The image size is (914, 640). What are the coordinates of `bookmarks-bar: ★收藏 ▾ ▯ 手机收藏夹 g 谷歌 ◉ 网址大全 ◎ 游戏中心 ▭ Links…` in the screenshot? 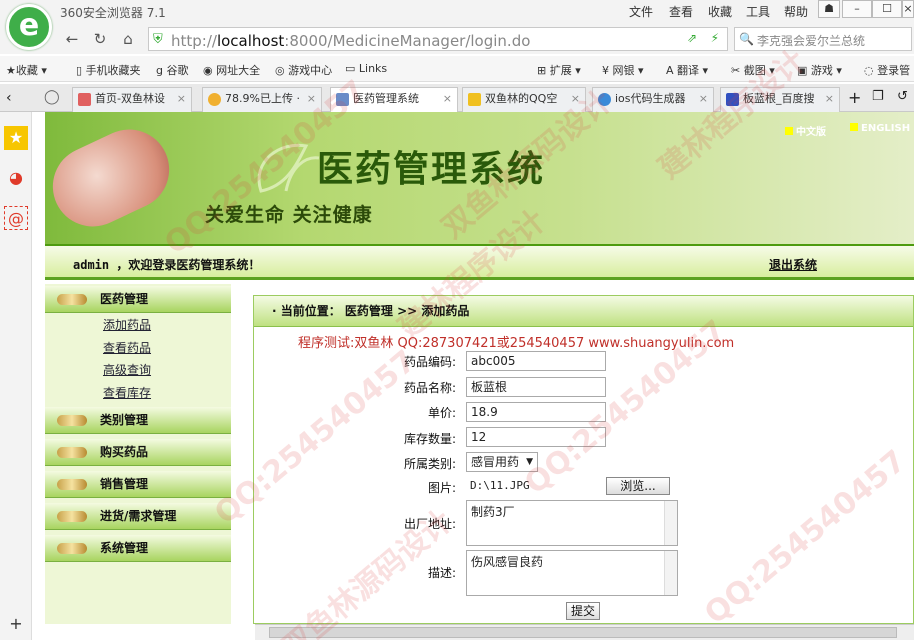 It's located at (457, 69).